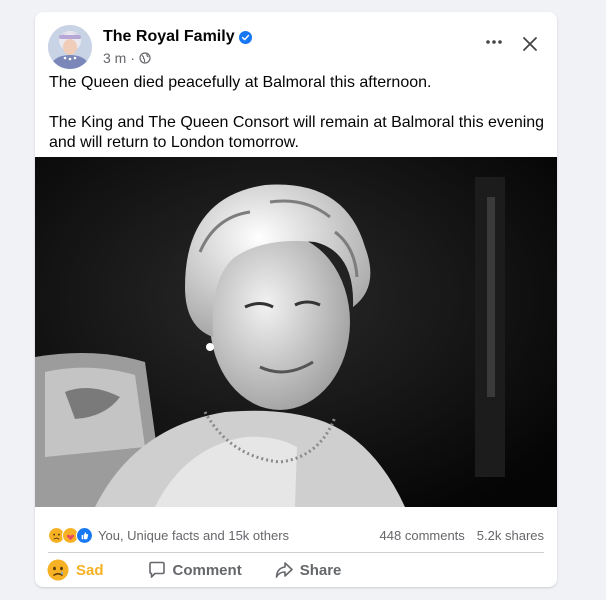 Image resolution: width=606 pixels, height=600 pixels. Describe the element at coordinates (510, 535) in the screenshot. I see `shares-count: 5.2k shares` at that location.